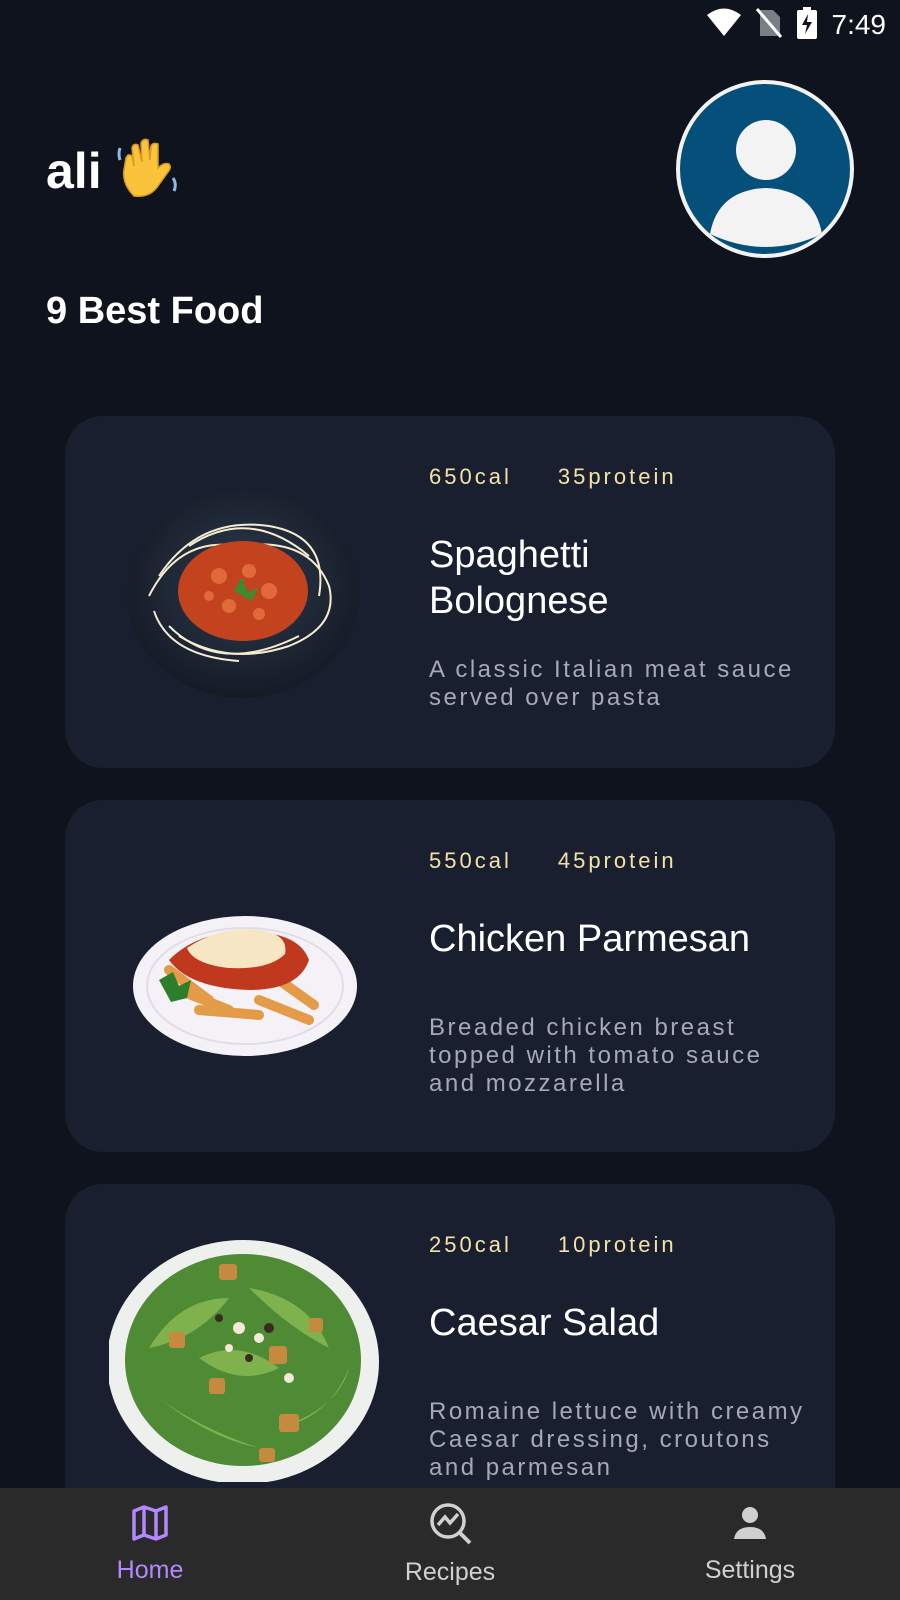 This screenshot has width=900, height=1600. What do you see at coordinates (859, 24) in the screenshot?
I see `clock: 7:49` at bounding box center [859, 24].